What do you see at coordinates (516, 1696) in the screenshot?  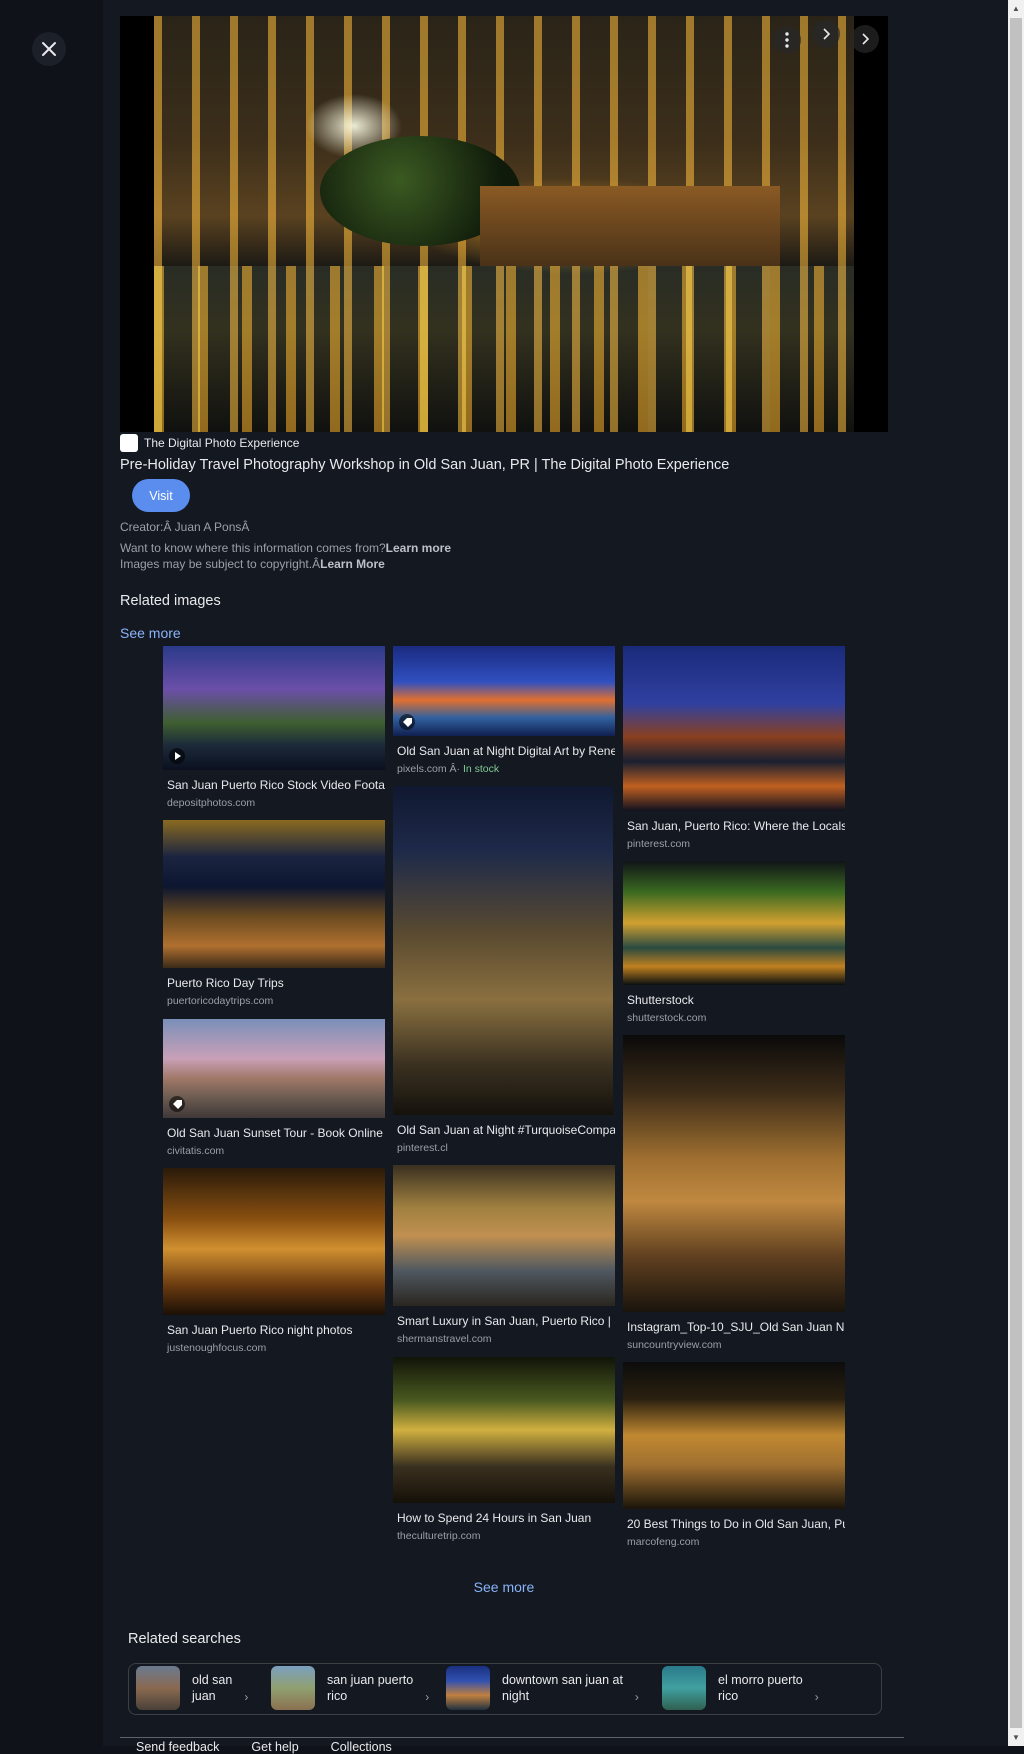 I see `chip-label-line: night` at bounding box center [516, 1696].